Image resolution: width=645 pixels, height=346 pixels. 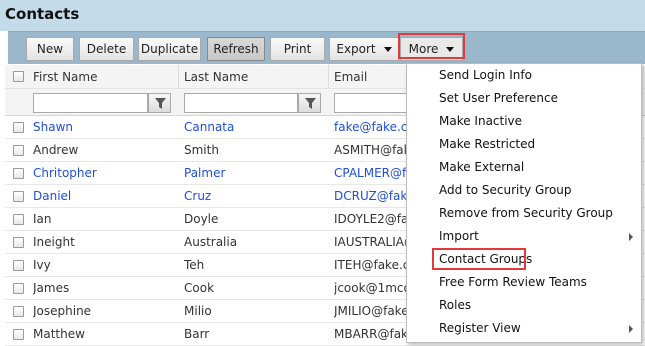 What do you see at coordinates (51, 288) in the screenshot?
I see `first-name-cell: James` at bounding box center [51, 288].